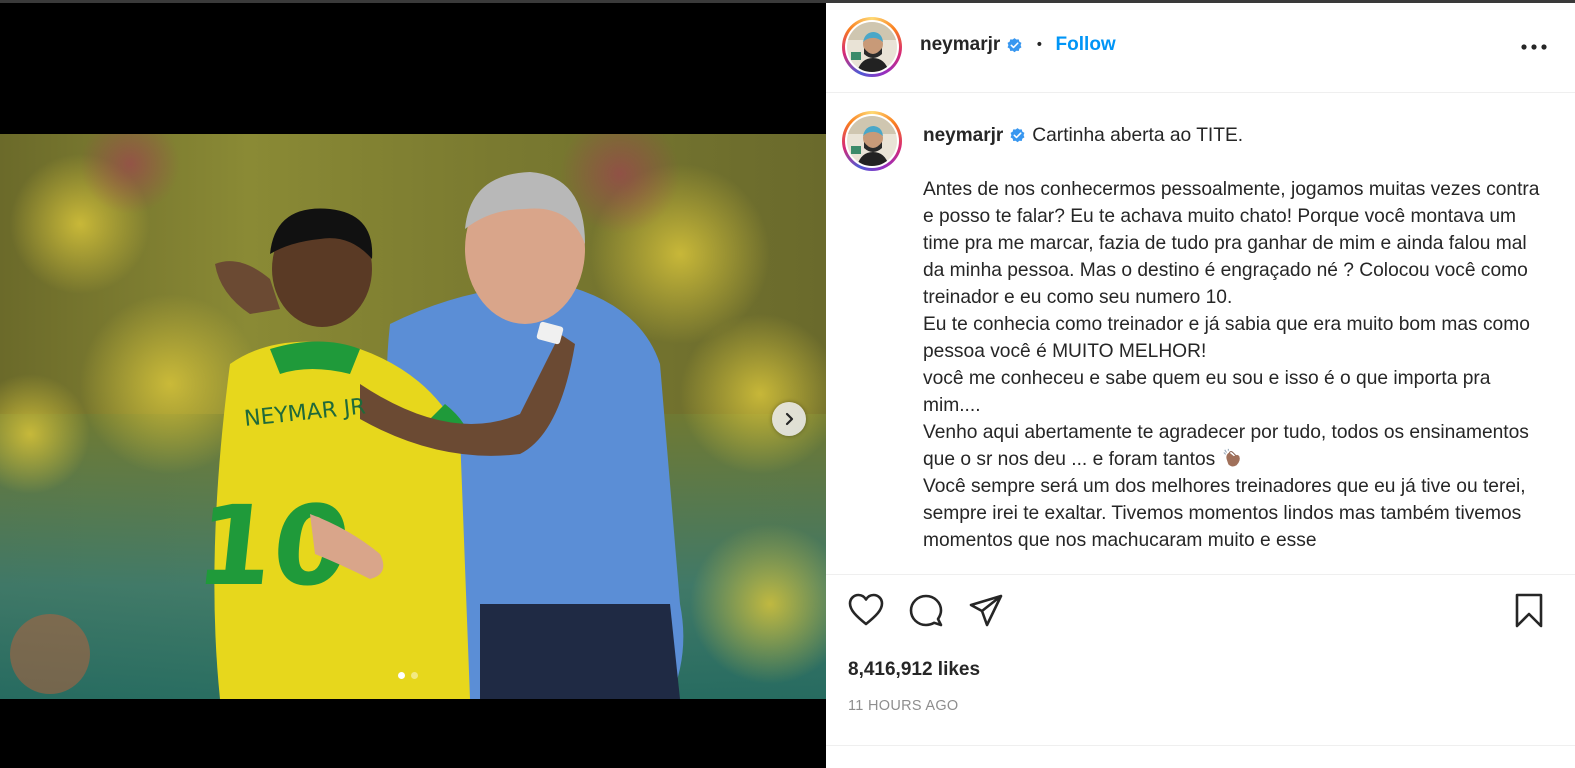  I want to click on caption-avatar, so click(872, 141).